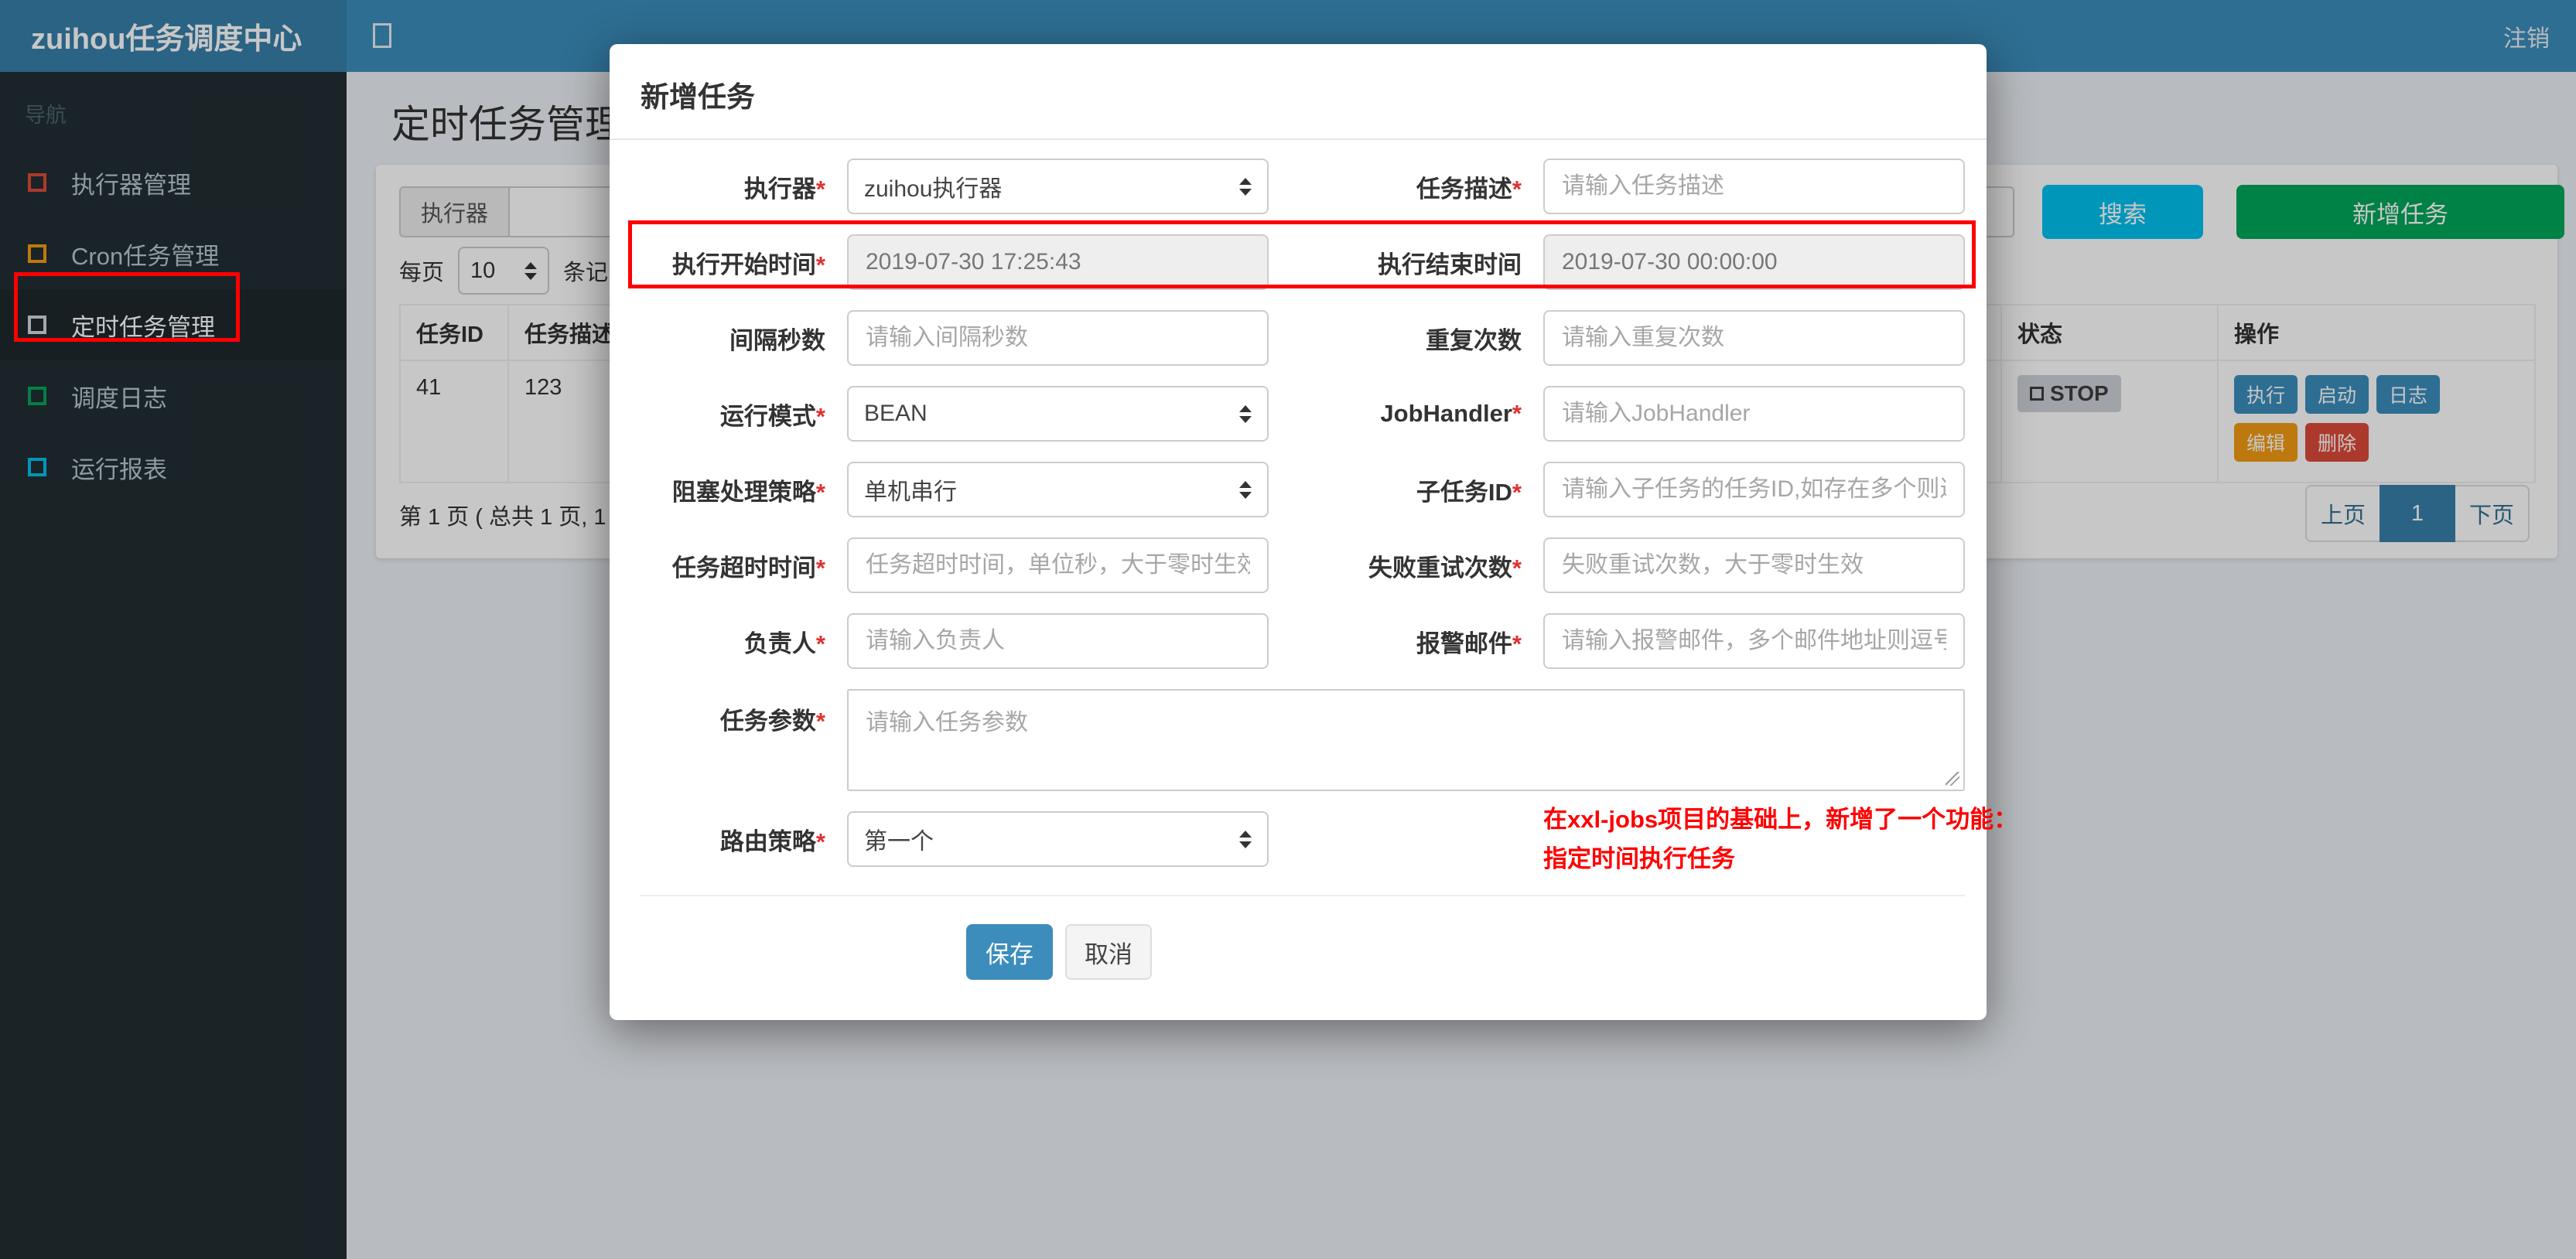  I want to click on glue-type-select-value: BEAN, so click(896, 414).